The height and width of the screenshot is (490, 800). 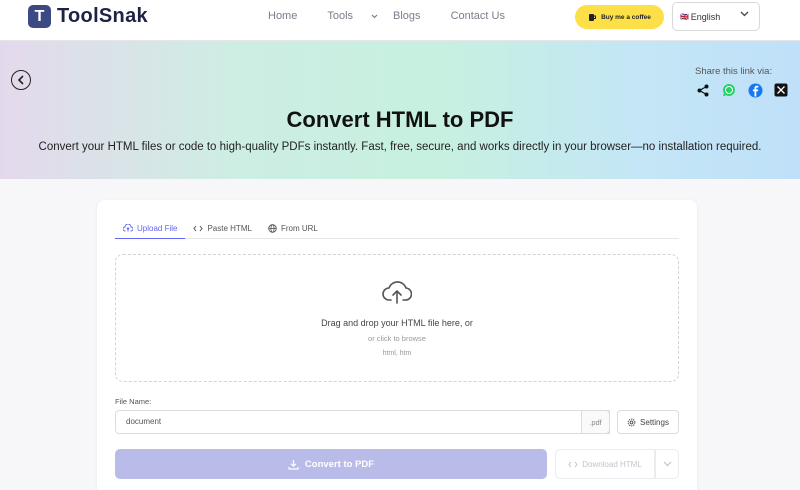 I want to click on whatsapp-icon, so click(x=729, y=90).